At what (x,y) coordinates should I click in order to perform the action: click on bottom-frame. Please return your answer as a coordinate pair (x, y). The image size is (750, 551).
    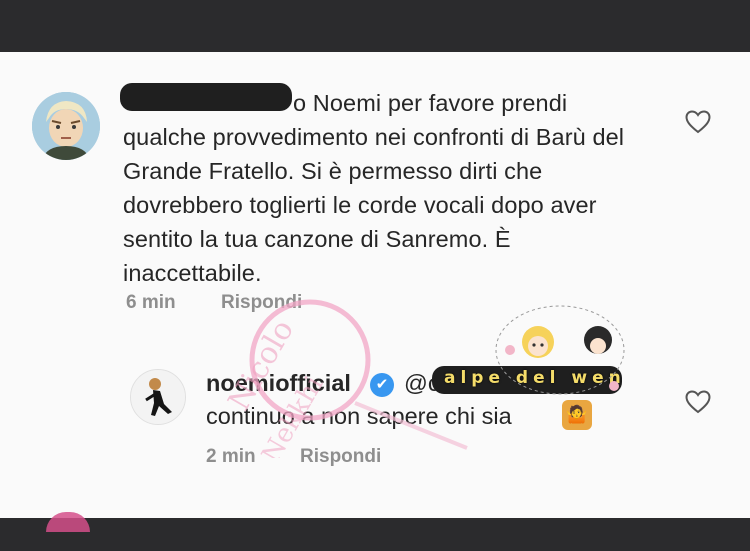
    Looking at the image, I should click on (375, 534).